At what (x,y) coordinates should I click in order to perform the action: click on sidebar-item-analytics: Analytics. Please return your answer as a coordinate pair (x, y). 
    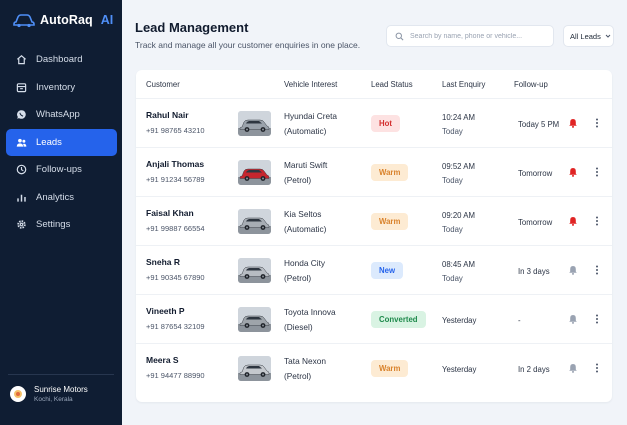
    Looking at the image, I should click on (61, 198).